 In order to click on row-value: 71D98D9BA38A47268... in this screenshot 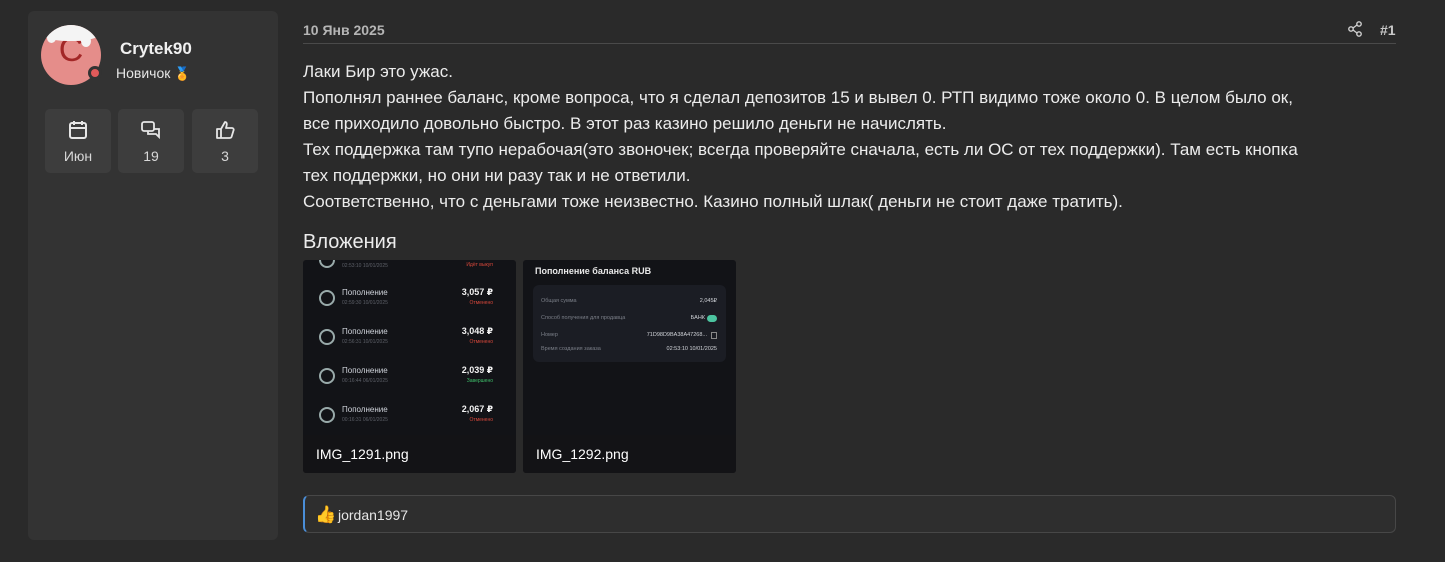, I will do `click(676, 335)`.